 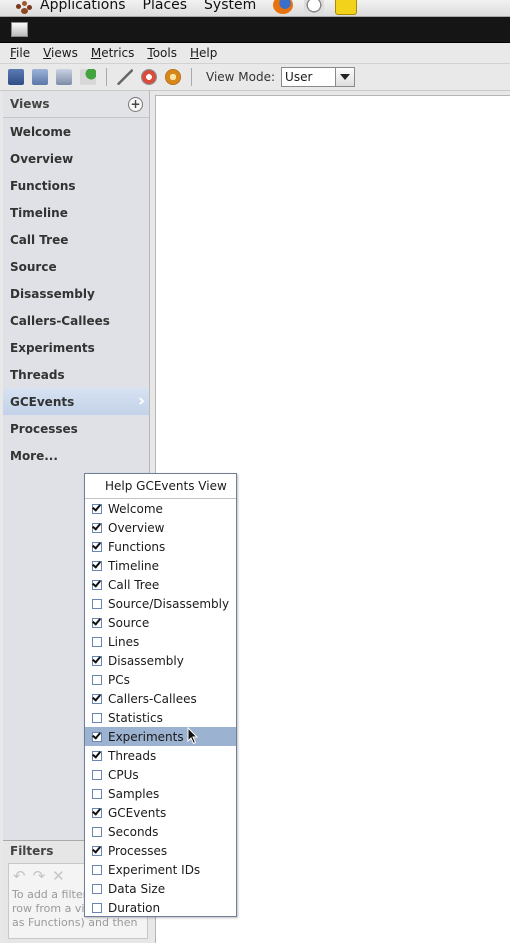 I want to click on notes-icon, so click(x=346, y=7).